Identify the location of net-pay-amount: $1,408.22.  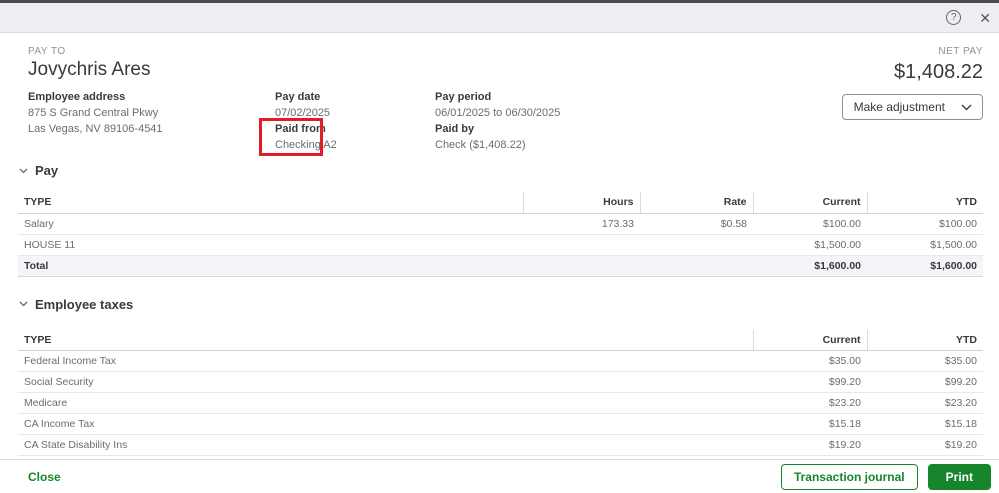
(938, 72).